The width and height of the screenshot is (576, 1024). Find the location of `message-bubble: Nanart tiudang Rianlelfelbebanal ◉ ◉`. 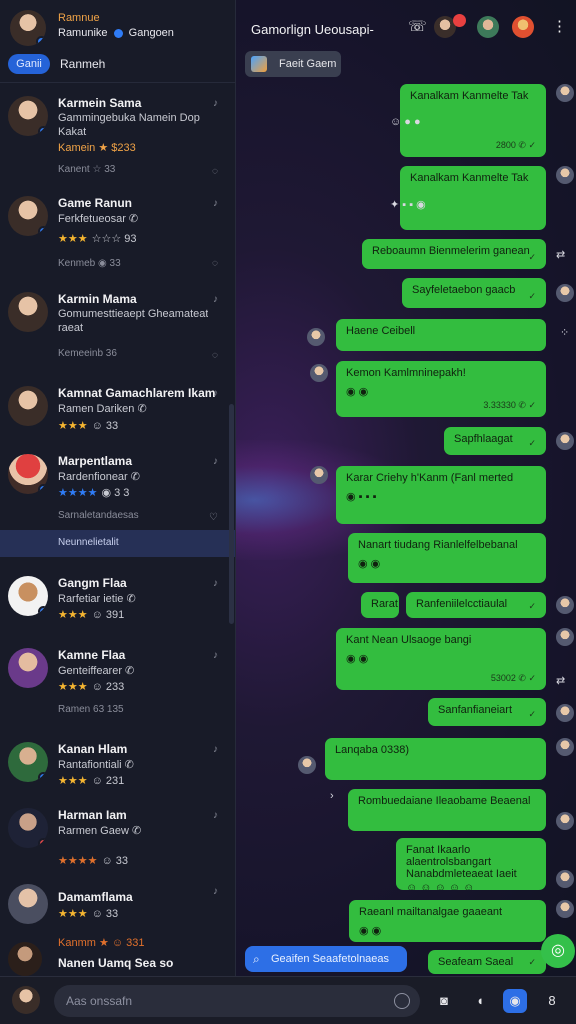

message-bubble: Nanart tiudang Rianlelfelbebanal ◉ ◉ is located at coordinates (447, 558).